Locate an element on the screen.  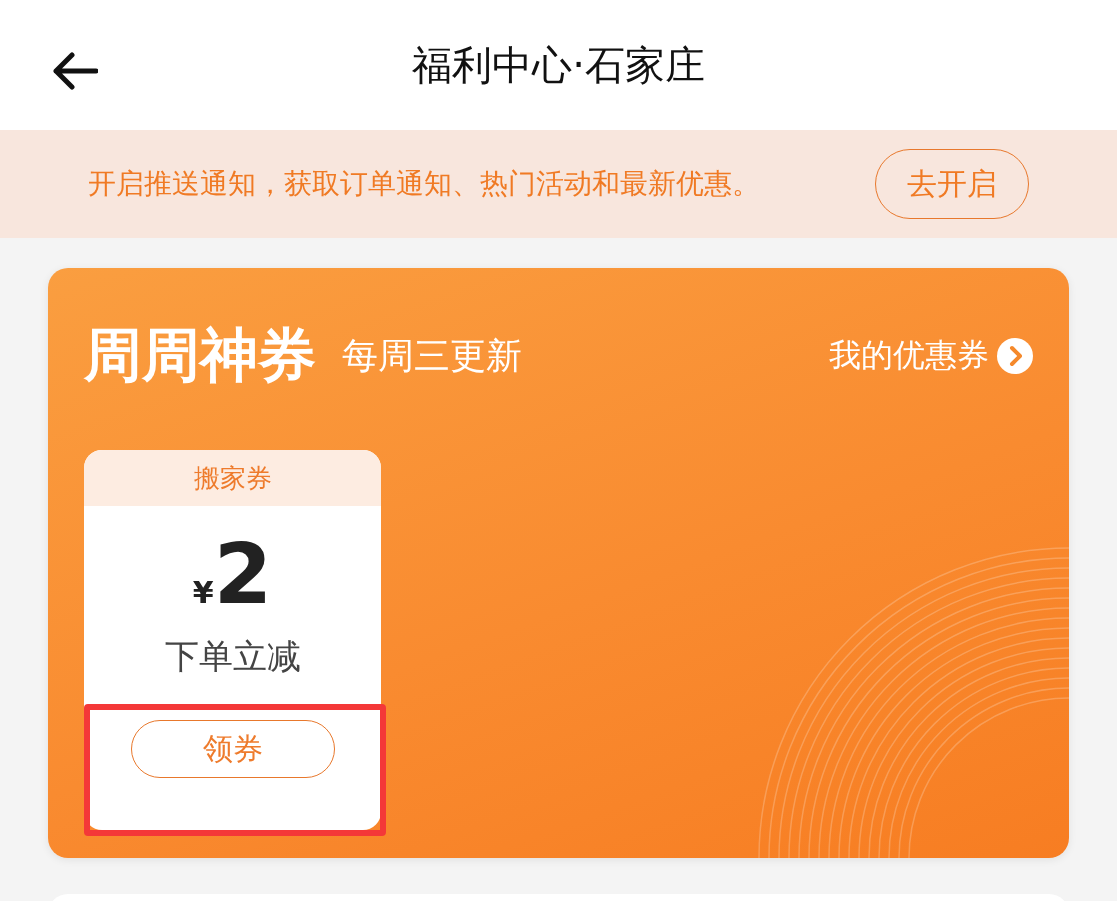
coupon-amount: 2 is located at coordinates (243, 574).